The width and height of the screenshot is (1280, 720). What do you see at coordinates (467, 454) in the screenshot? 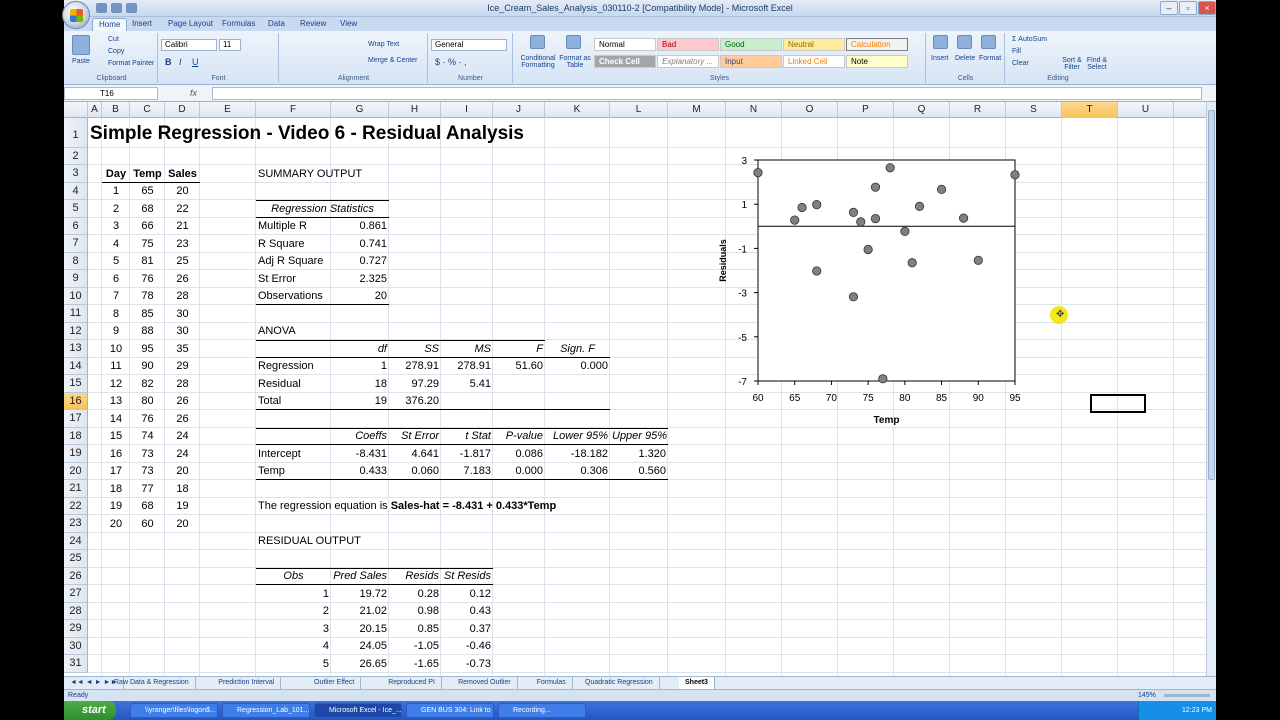
I see `coef-cell: -1.817` at bounding box center [467, 454].